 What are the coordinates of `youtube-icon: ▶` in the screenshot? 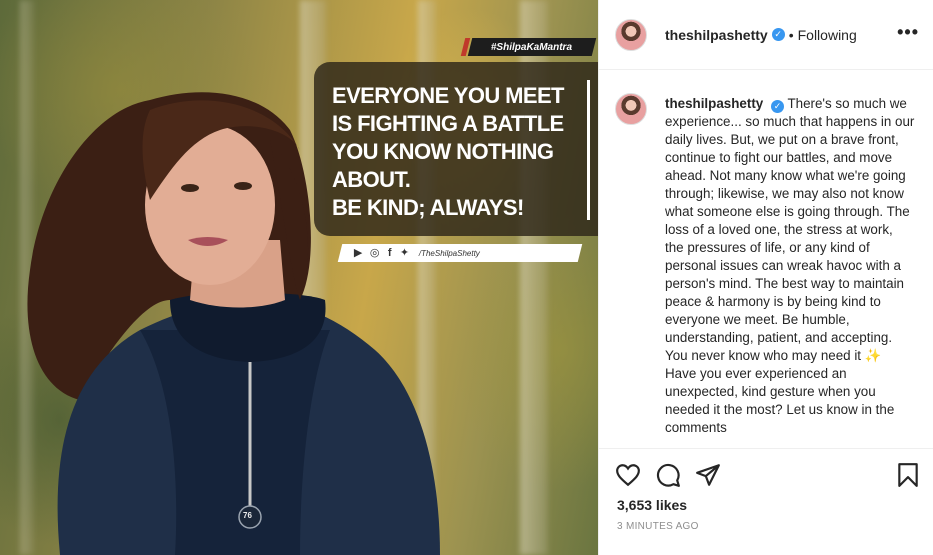 It's located at (358, 252).